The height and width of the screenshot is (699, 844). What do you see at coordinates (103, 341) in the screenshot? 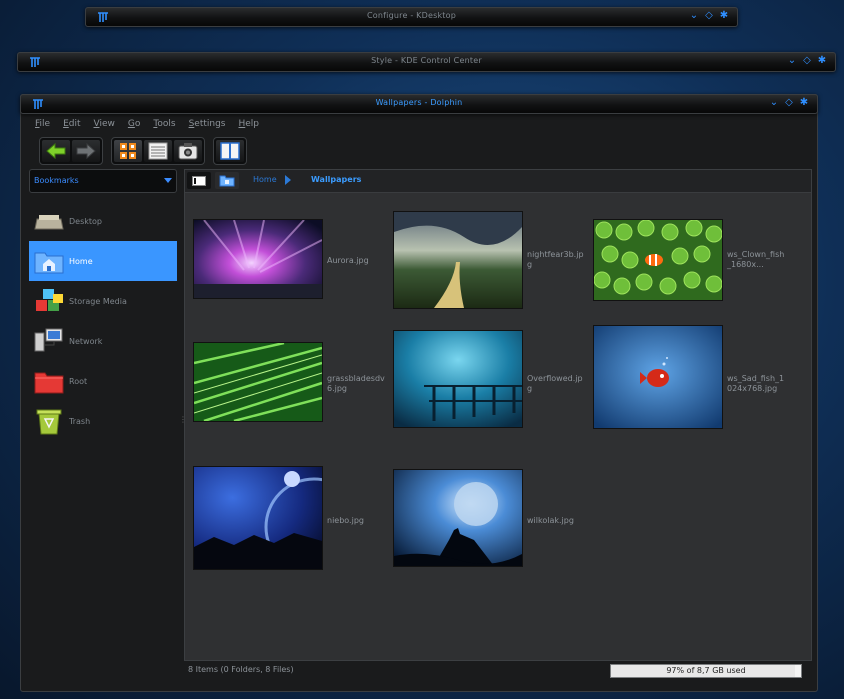
I see `place-network: Network` at bounding box center [103, 341].